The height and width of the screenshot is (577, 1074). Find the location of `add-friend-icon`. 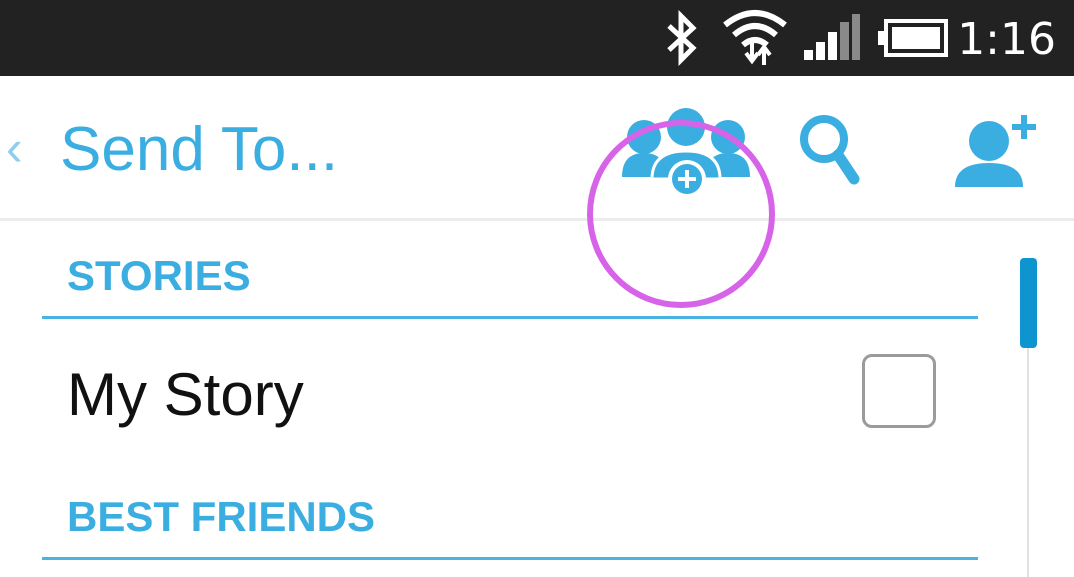

add-friend-icon is located at coordinates (995, 151).